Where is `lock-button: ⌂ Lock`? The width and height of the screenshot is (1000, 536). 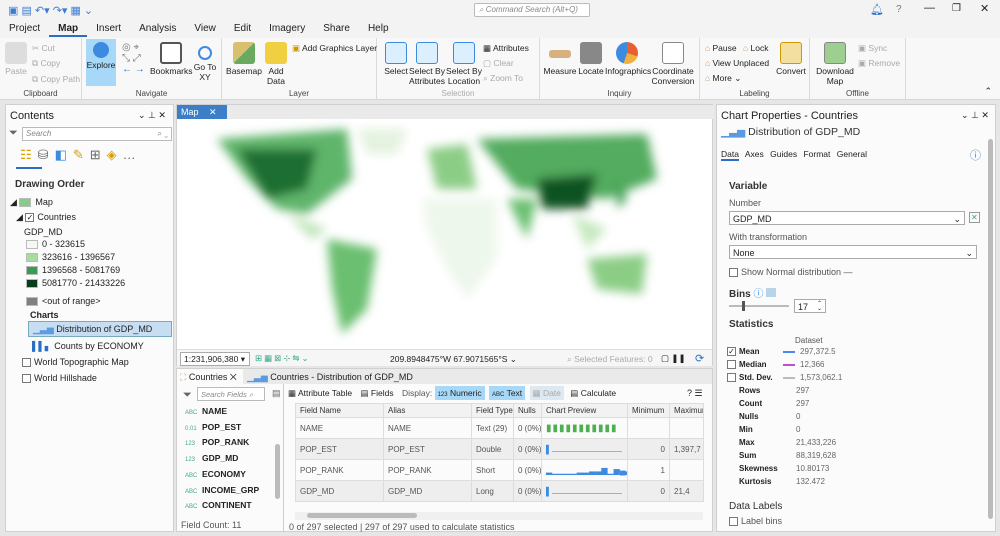 lock-button: ⌂ Lock is located at coordinates (755, 48).